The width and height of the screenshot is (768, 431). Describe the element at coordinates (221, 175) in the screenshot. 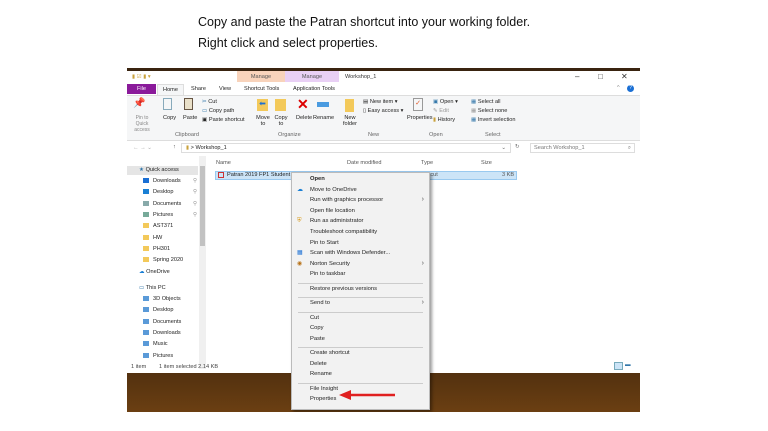

I see `patran-shortcut-icon` at that location.